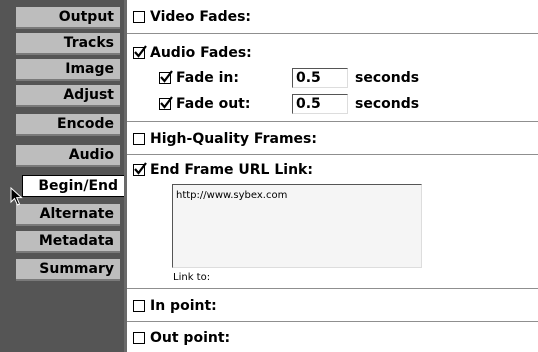 The height and width of the screenshot is (352, 538). I want to click on tab-metadata: Metadata, so click(68, 242).